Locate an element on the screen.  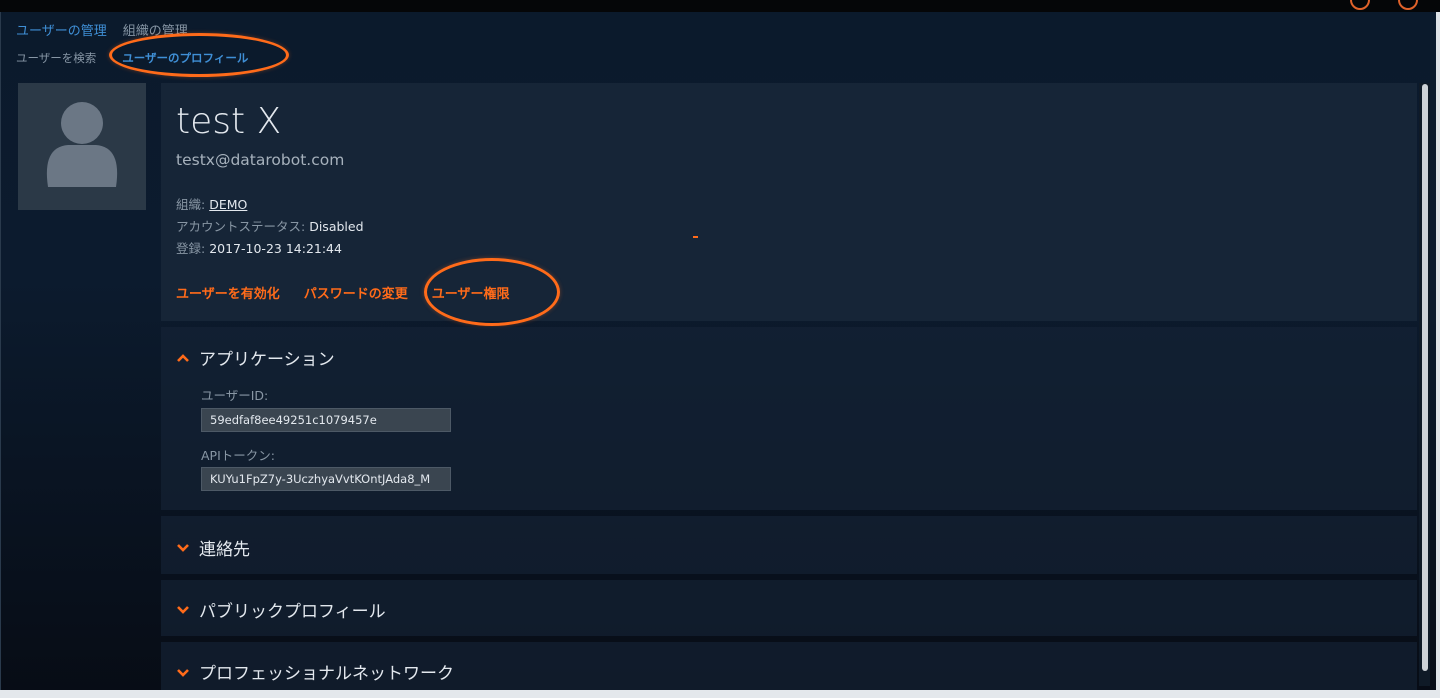
api-token-label: APIトークン: is located at coordinates (238, 455).